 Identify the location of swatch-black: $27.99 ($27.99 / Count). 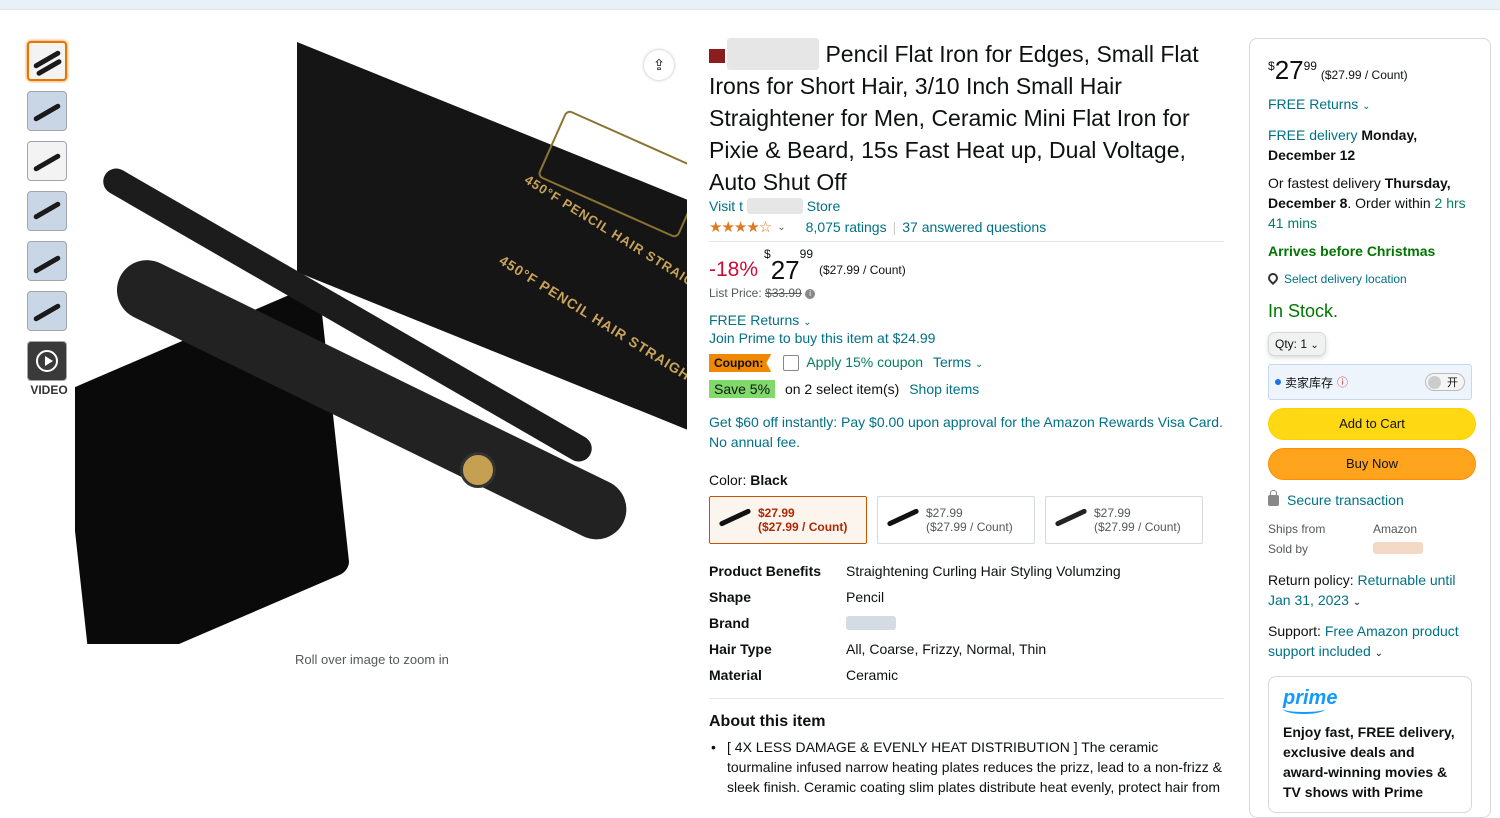
(788, 520).